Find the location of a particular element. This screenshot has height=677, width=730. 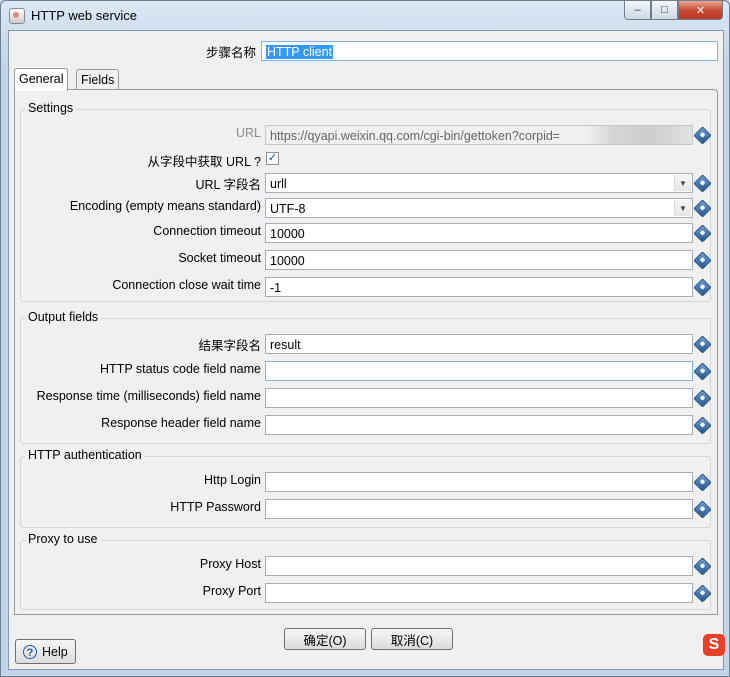

socket-timeout-input: 10000 is located at coordinates (479, 260).